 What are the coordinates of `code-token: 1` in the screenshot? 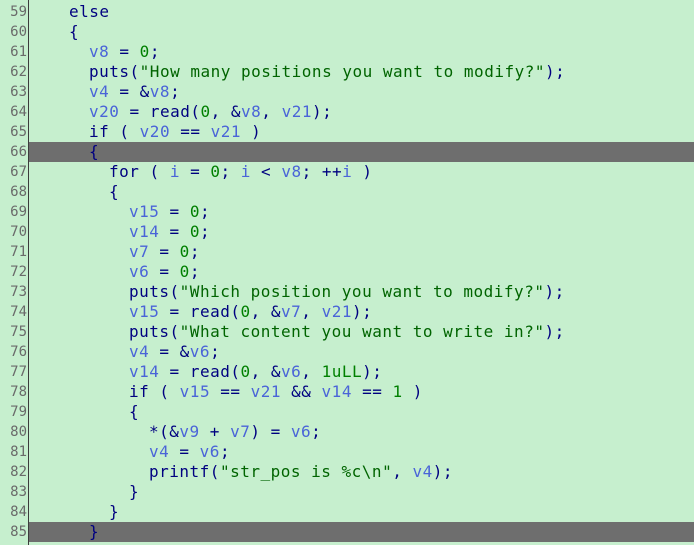 It's located at (397, 391).